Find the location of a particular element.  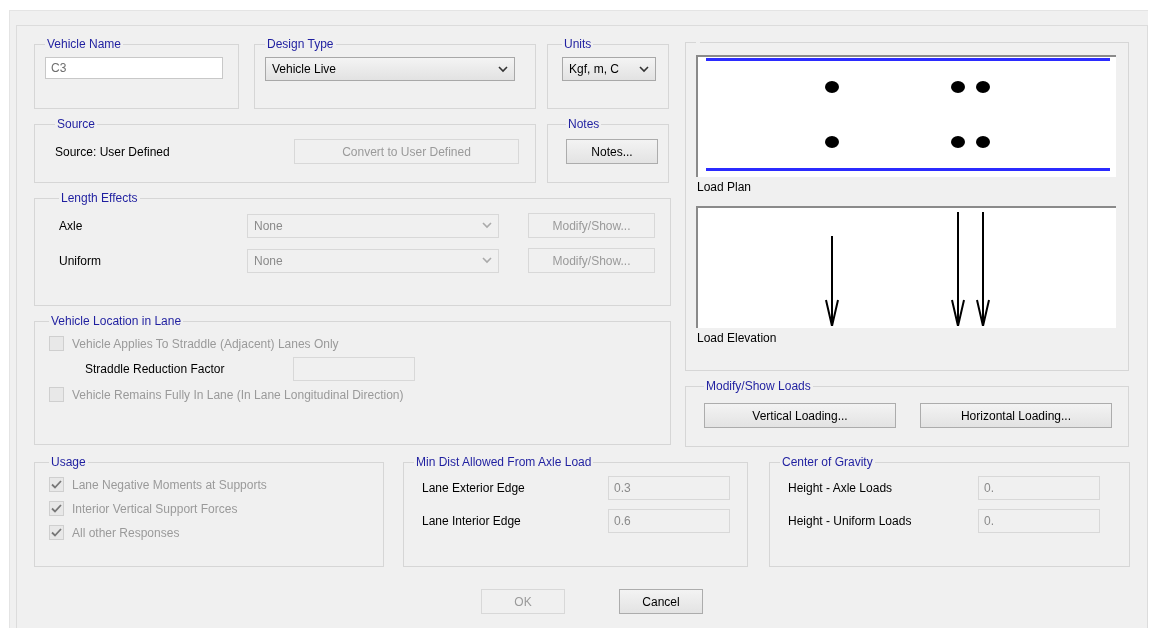

checkbox-label: Interior Vertical Support Forces is located at coordinates (155, 508).